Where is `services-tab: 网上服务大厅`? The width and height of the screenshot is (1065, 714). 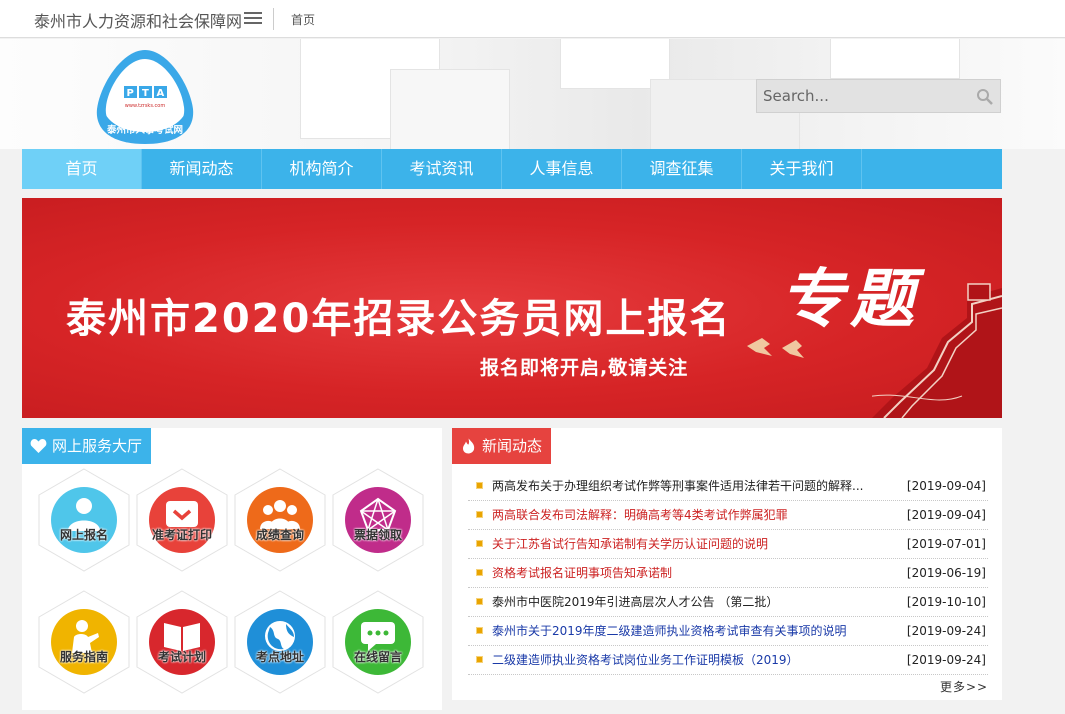
services-tab: 网上服务大厅 is located at coordinates (87, 446).